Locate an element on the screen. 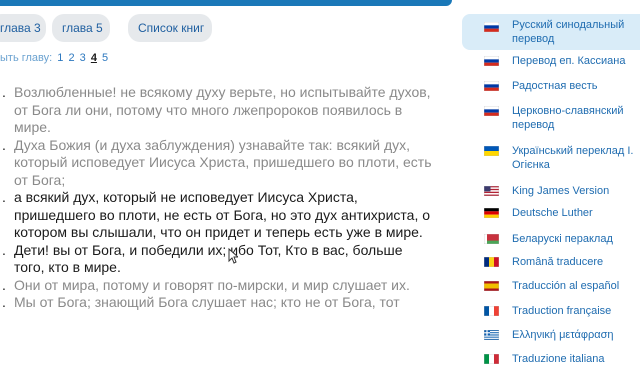  translation-item: Ελληνική μετάφραση is located at coordinates (551, 337).